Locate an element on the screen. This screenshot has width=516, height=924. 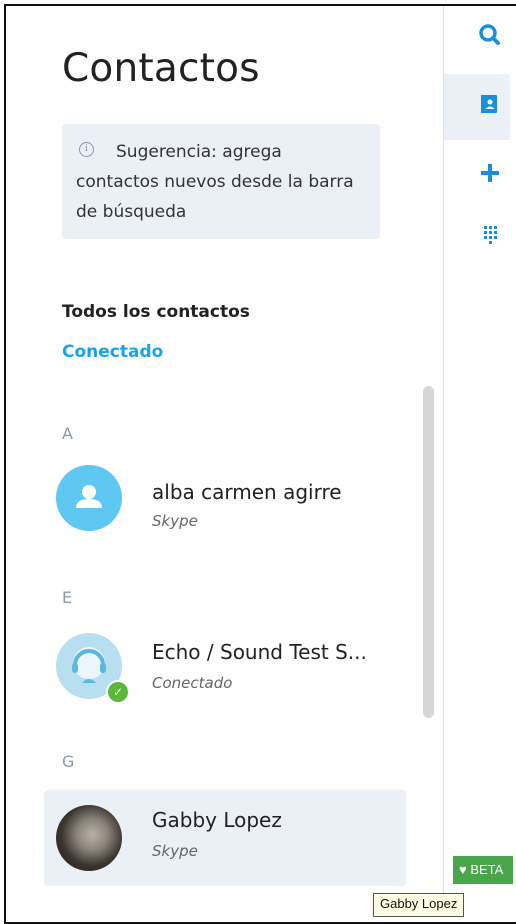
contacts-icon is located at coordinates (489, 104).